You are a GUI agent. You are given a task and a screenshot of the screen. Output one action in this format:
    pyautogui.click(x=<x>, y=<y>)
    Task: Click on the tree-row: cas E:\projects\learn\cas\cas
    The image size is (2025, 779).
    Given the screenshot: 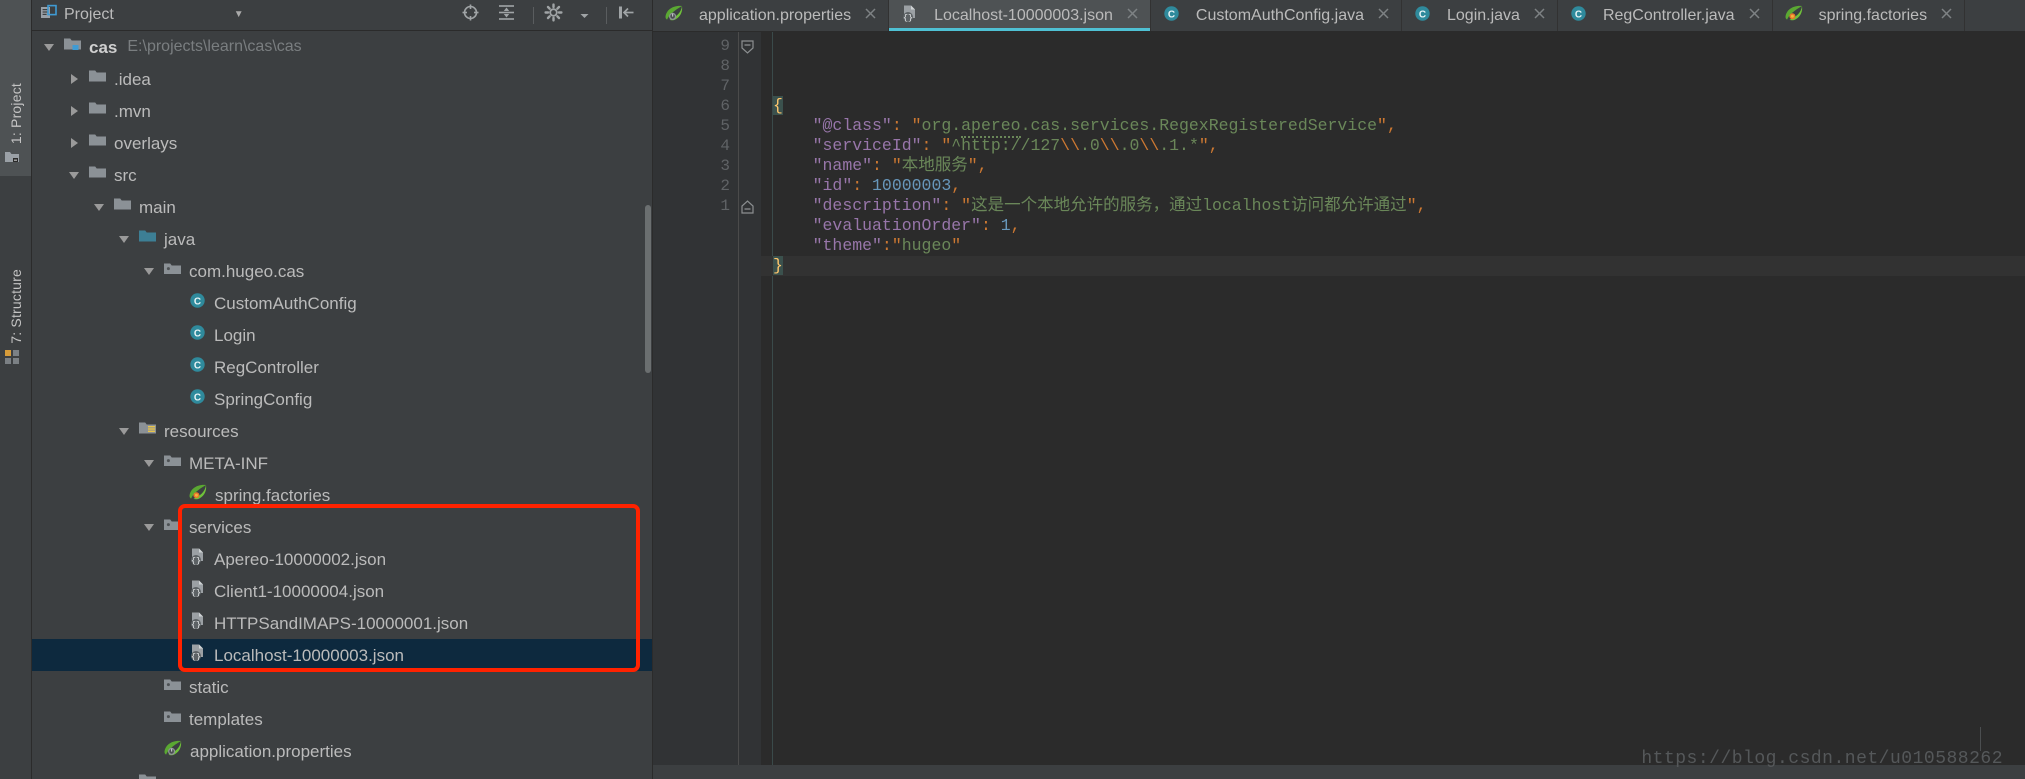 What is the action you would take?
    pyautogui.click(x=342, y=47)
    